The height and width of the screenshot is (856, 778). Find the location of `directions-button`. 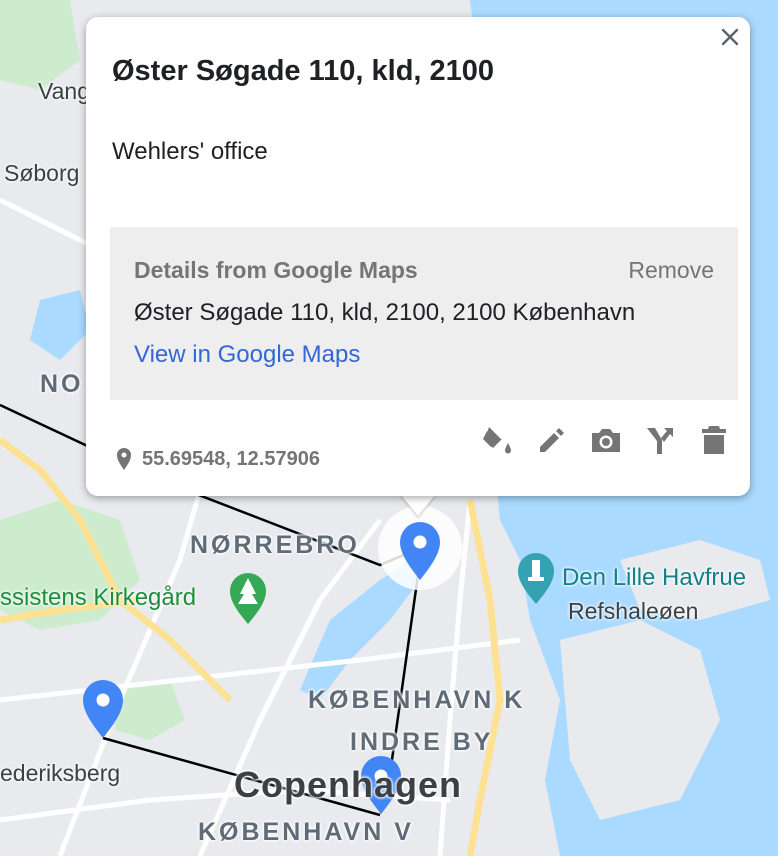

directions-button is located at coordinates (660, 440).